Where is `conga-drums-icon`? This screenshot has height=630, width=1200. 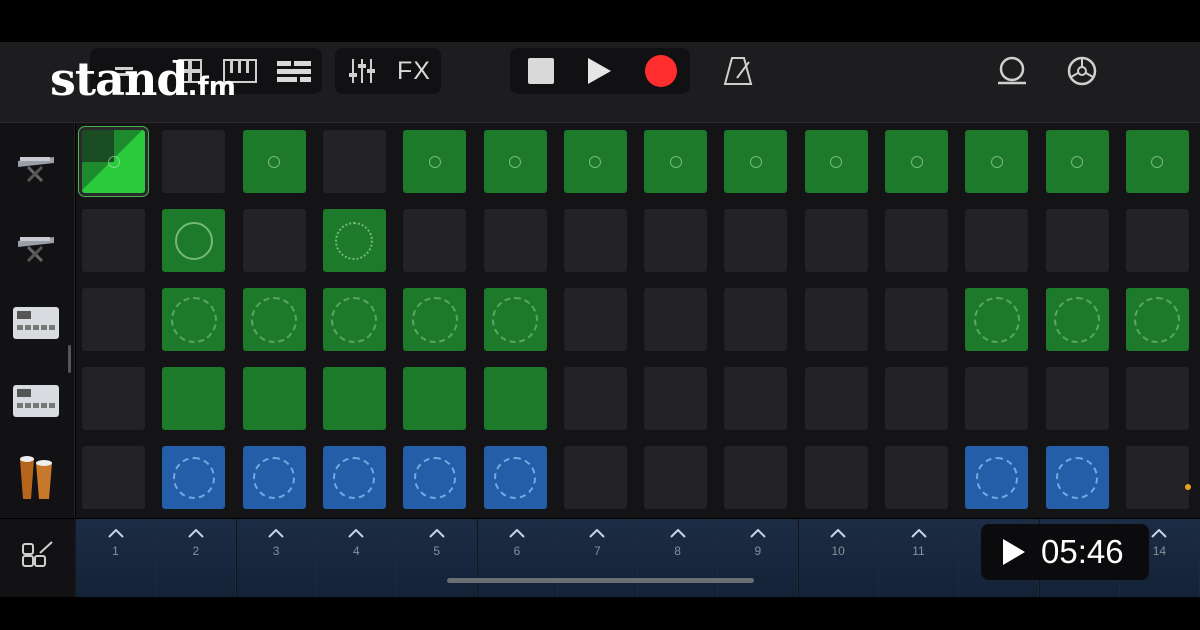
conga-drums-icon is located at coordinates (36, 479).